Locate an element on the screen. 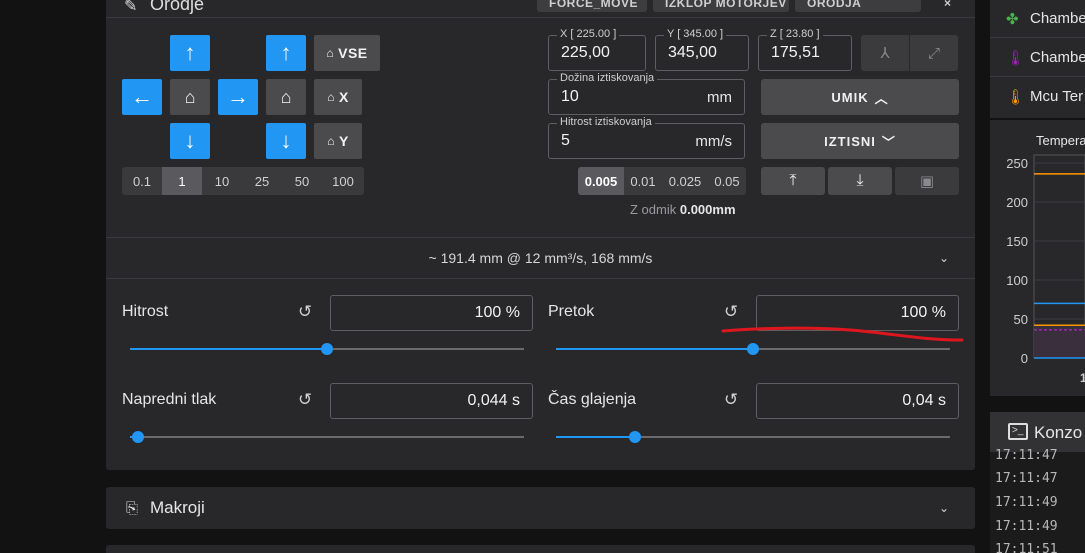 The height and width of the screenshot is (553, 1085). step-option: 50 is located at coordinates (302, 181).